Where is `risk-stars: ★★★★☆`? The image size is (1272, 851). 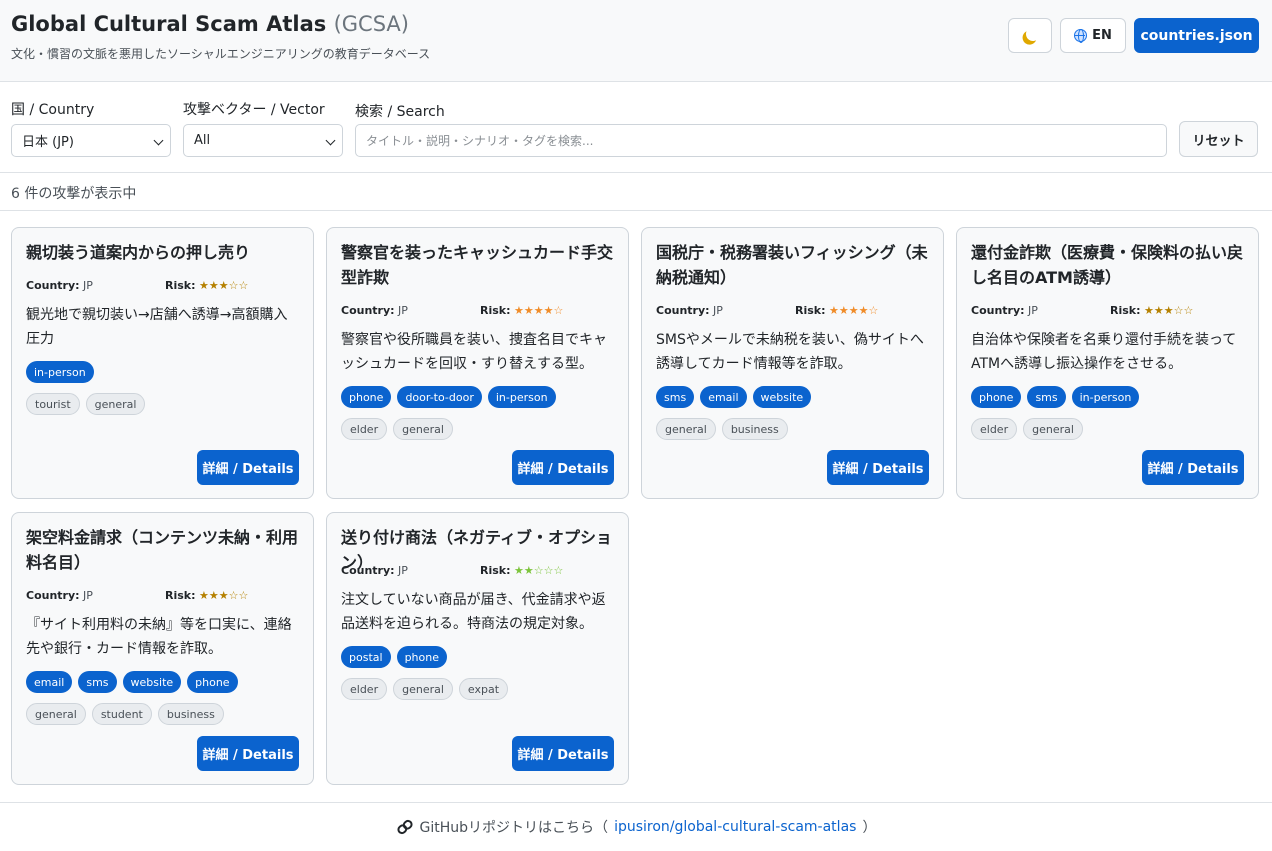 risk-stars: ★★★★☆ is located at coordinates (539, 310).